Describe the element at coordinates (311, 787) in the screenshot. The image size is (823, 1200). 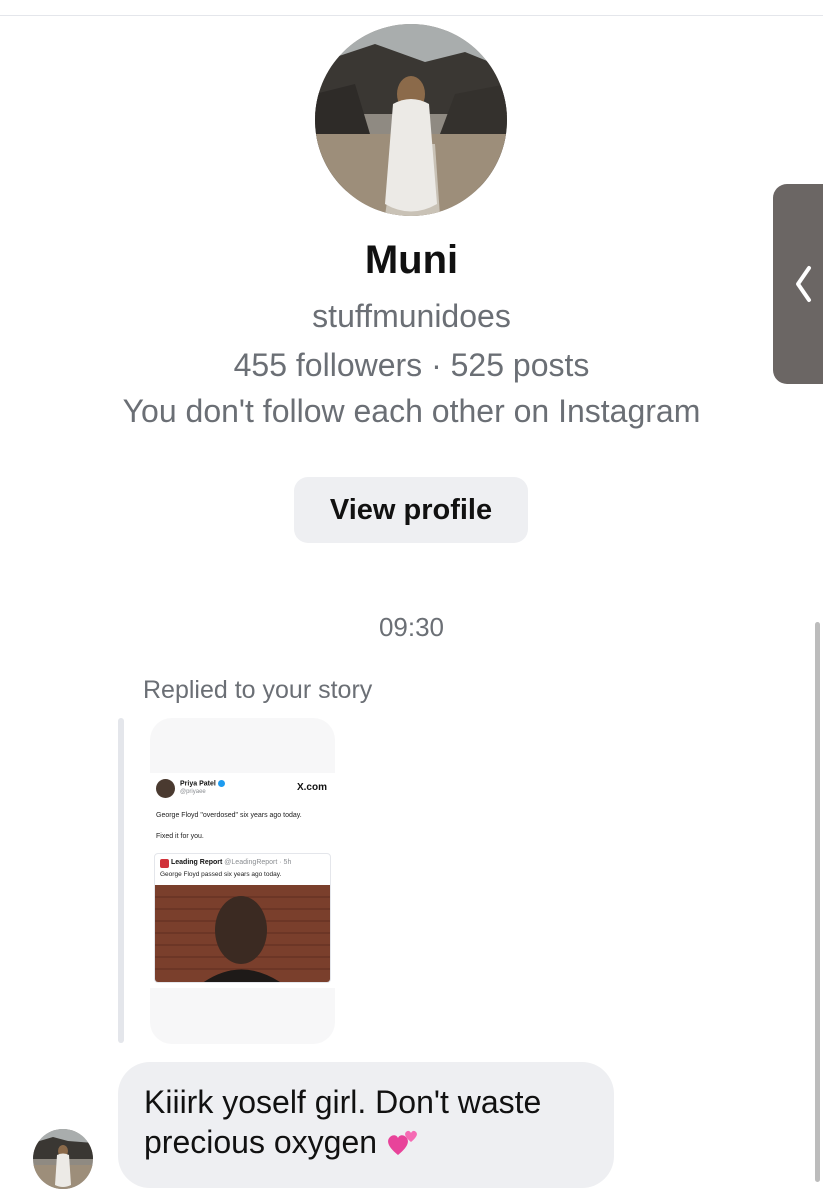
I see `tweet-source: X.com` at that location.